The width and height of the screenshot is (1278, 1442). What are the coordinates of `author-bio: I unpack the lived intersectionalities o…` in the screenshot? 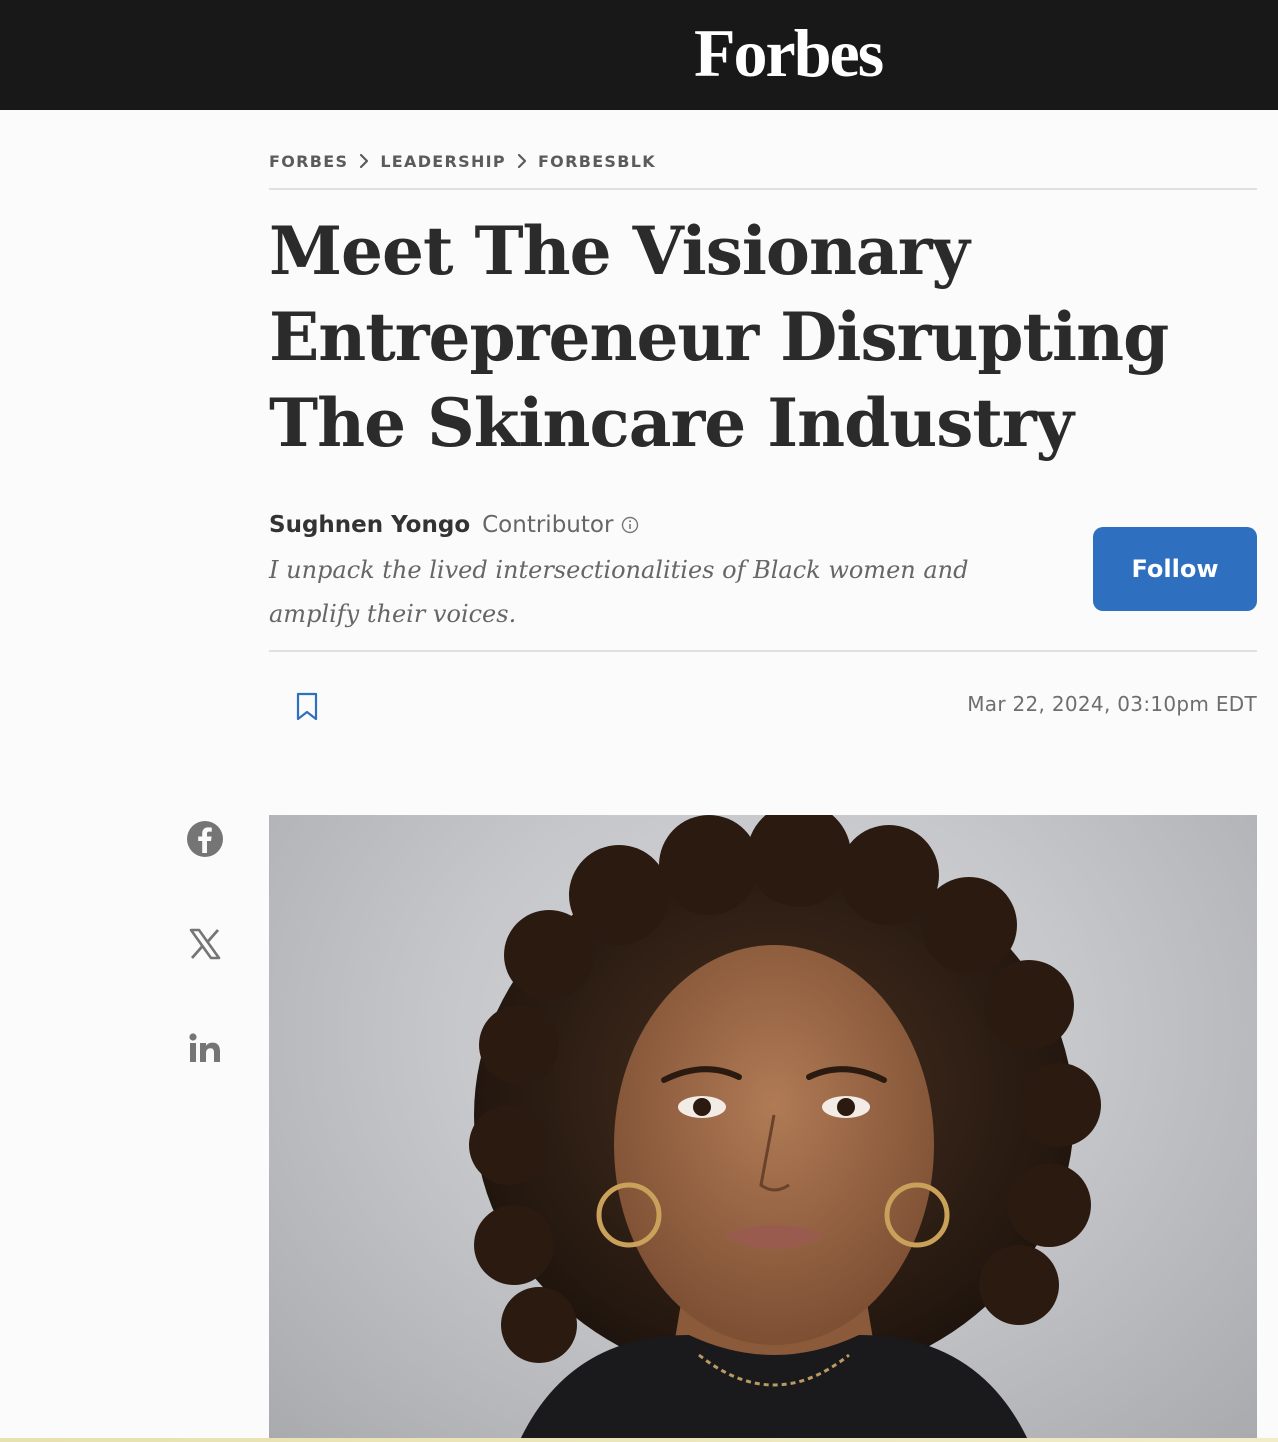 It's located at (619, 592).